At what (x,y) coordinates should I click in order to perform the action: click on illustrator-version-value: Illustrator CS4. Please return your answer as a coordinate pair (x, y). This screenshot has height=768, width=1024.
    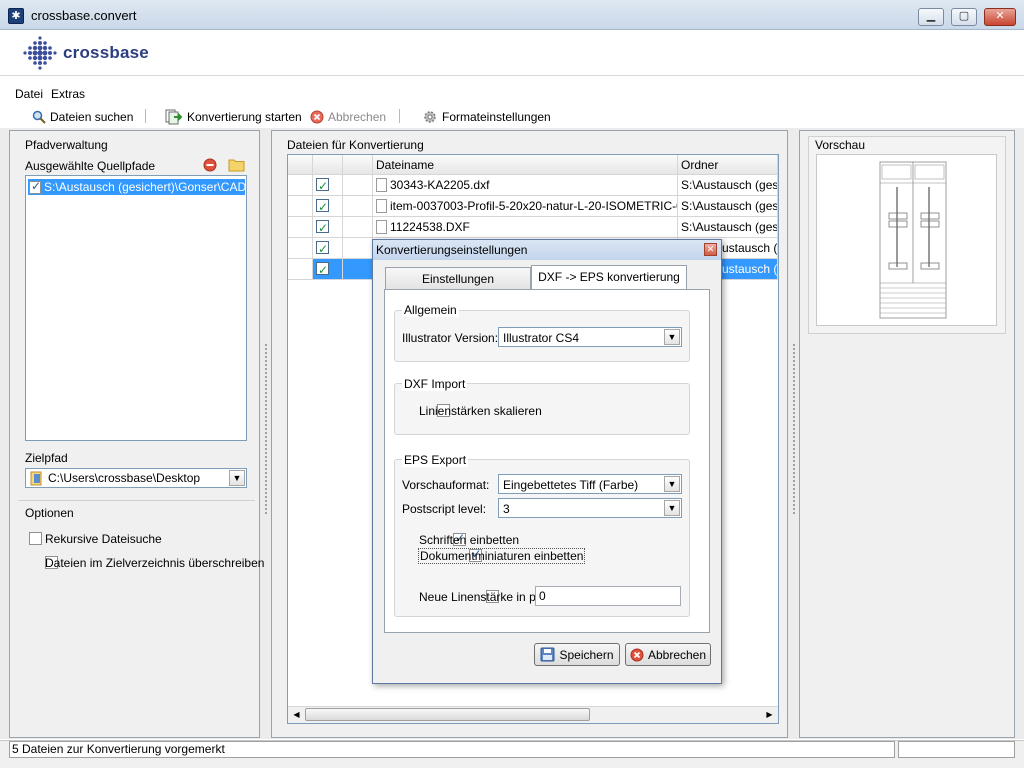
    Looking at the image, I should click on (541, 338).